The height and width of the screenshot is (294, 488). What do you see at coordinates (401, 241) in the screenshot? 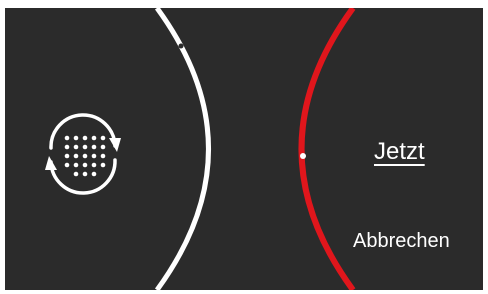
I see `cancel-button: Abbrechen` at bounding box center [401, 241].